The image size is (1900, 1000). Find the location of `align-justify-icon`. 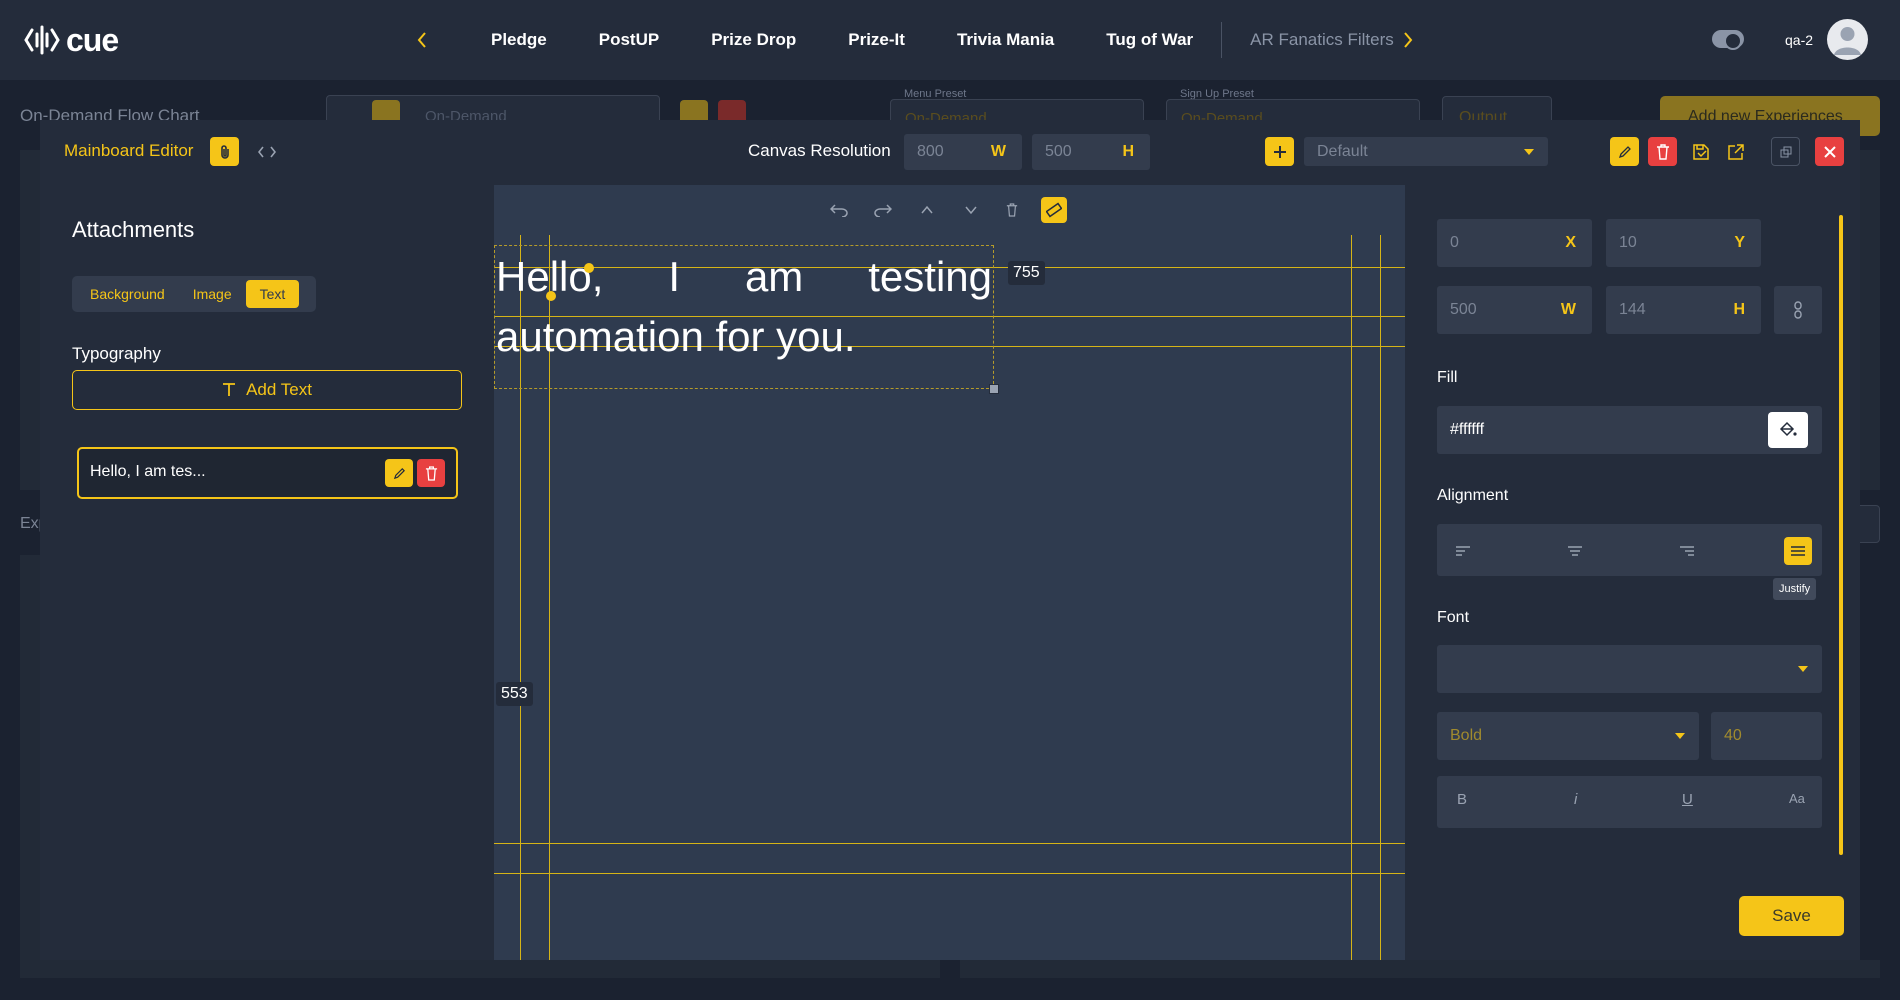

align-justify-icon is located at coordinates (1798, 551).